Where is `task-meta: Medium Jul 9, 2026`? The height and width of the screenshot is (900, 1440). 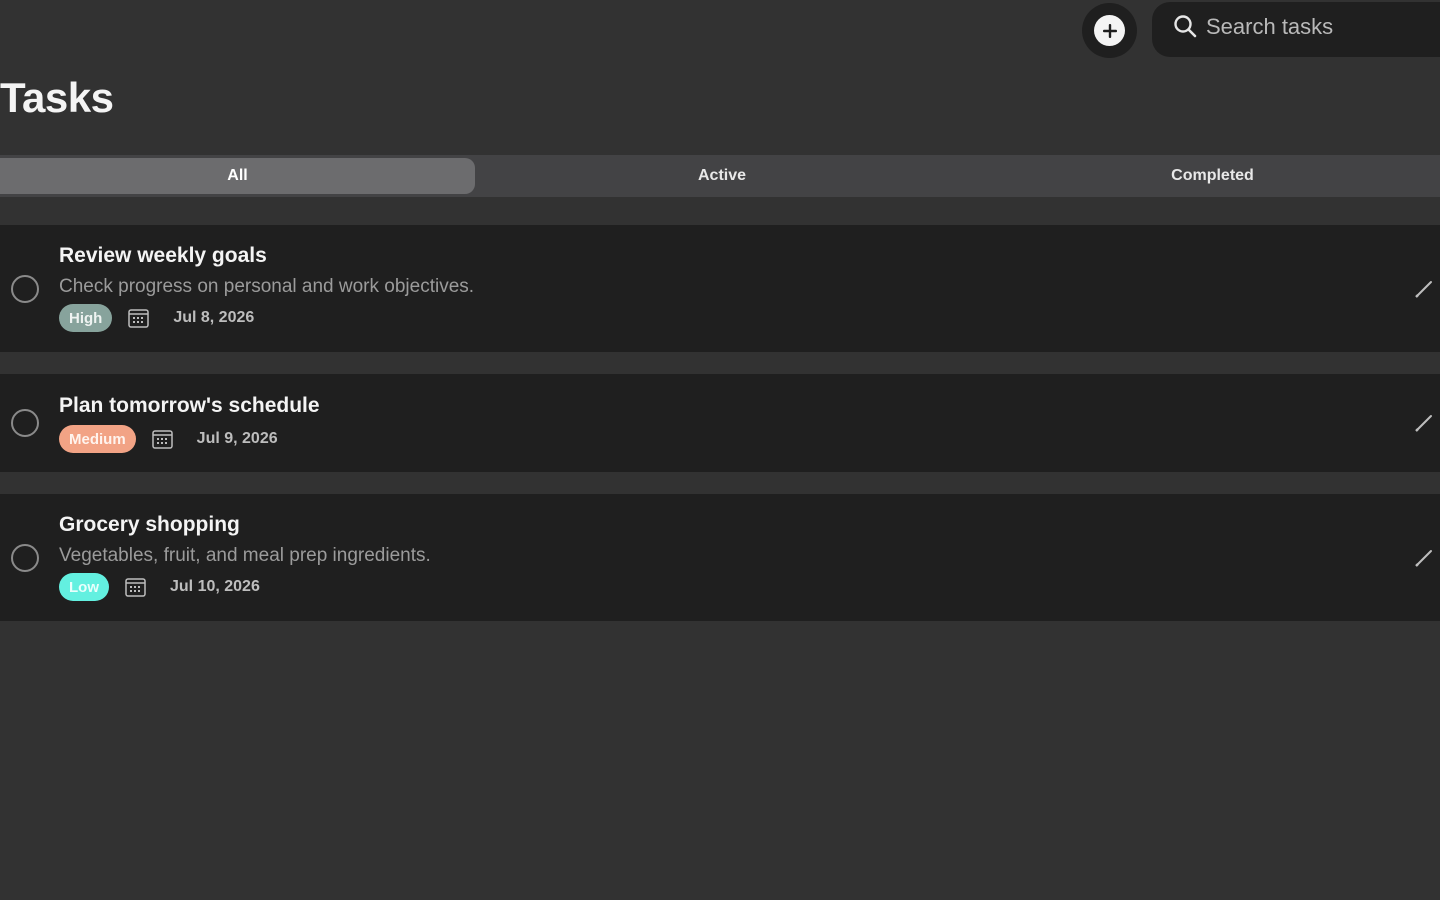
task-meta: Medium Jul 9, 2026 is located at coordinates (168, 439).